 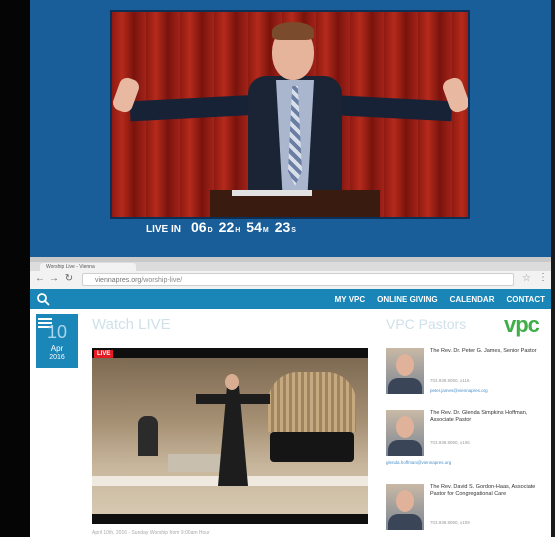 I want to click on countdown-minutes: 54, so click(x=254, y=227).